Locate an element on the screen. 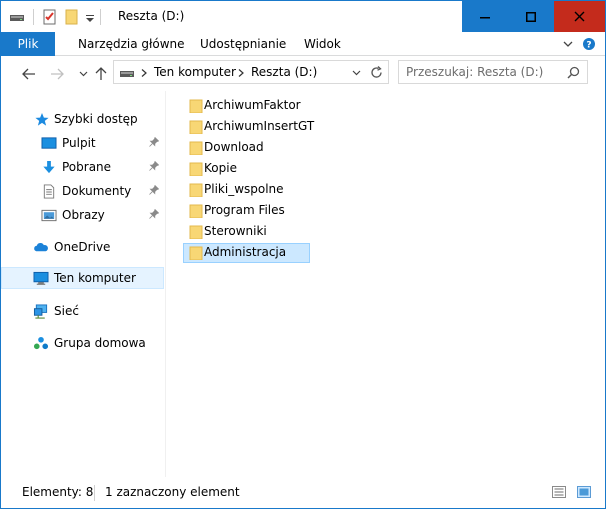  download-icon is located at coordinates (49, 167).